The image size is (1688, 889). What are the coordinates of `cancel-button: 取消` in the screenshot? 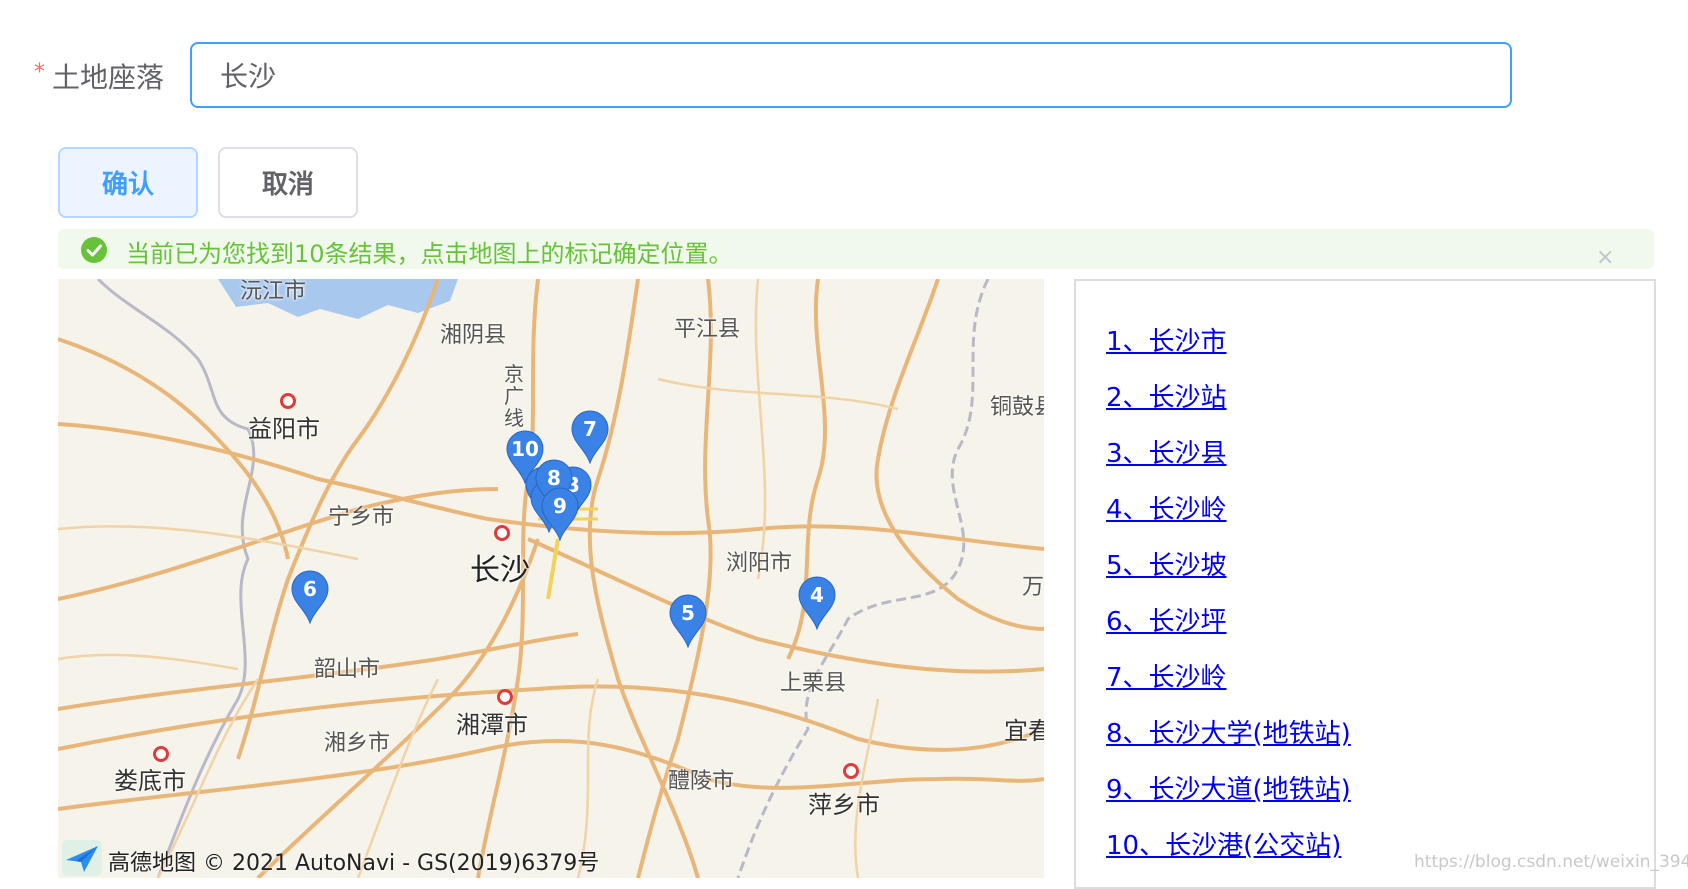 It's located at (288, 182).